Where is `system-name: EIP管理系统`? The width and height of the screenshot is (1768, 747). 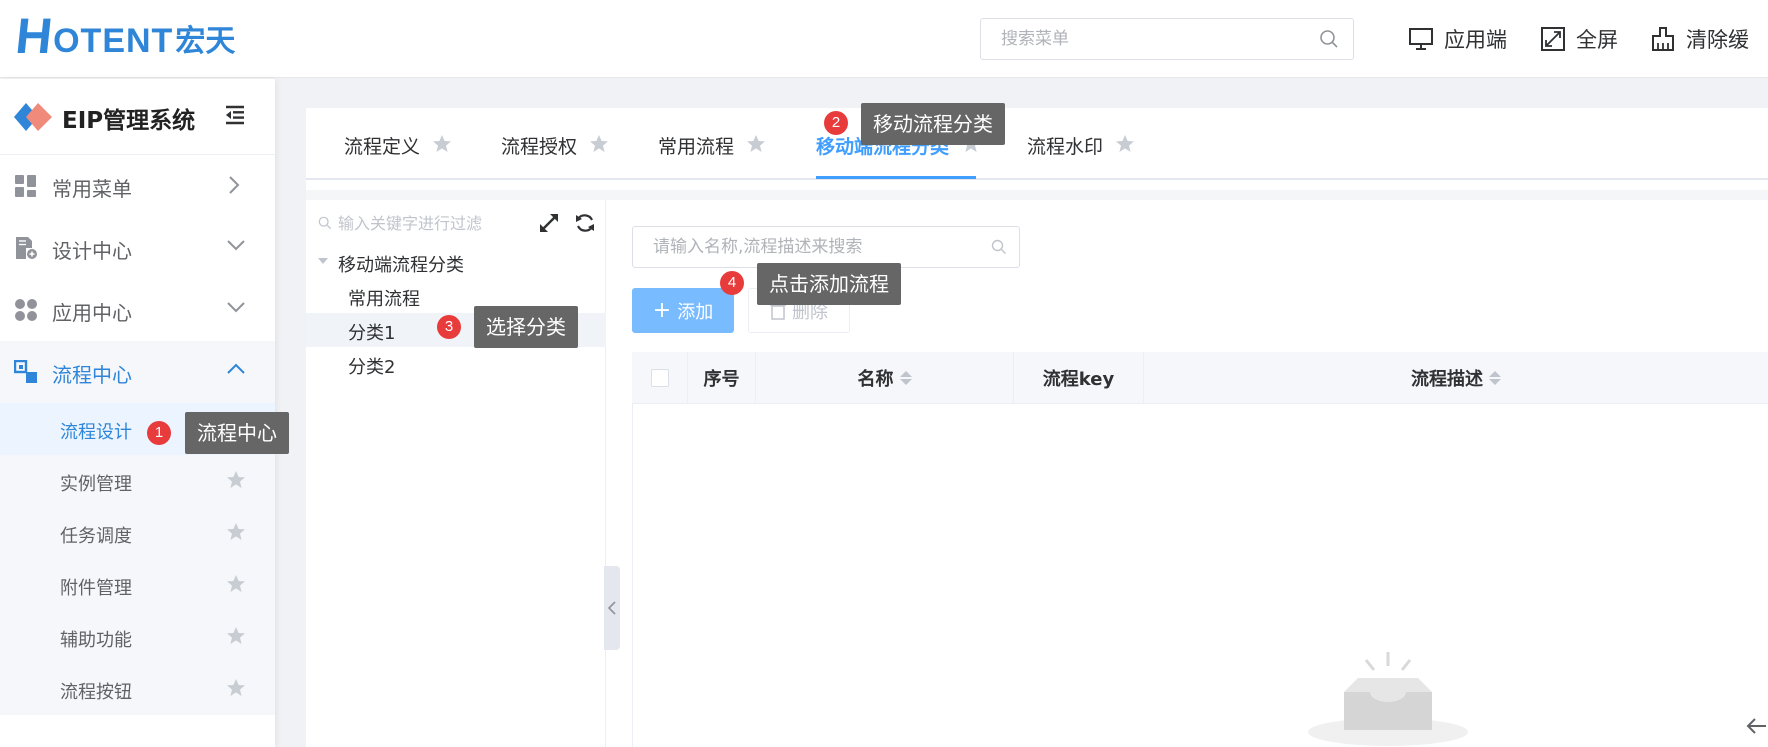 system-name: EIP管理系统 is located at coordinates (129, 121).